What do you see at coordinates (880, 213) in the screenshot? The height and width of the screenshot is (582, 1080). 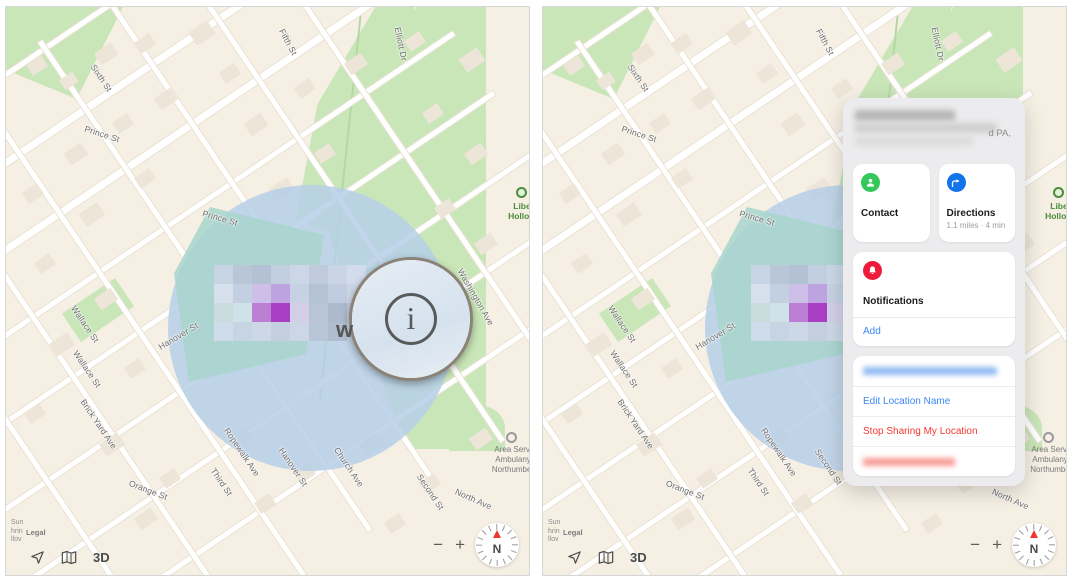 I see `contact-card-title: Contact` at bounding box center [880, 213].